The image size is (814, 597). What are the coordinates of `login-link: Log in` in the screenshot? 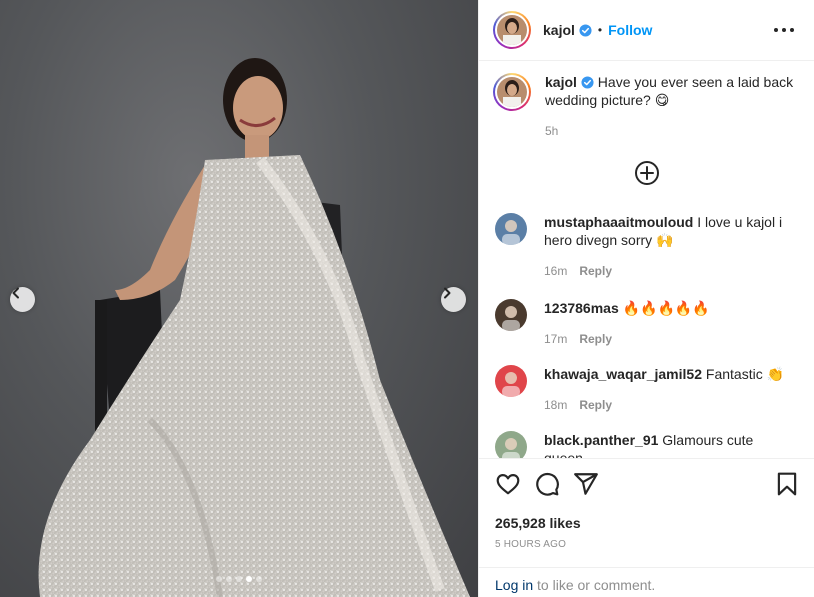 It's located at (514, 585).